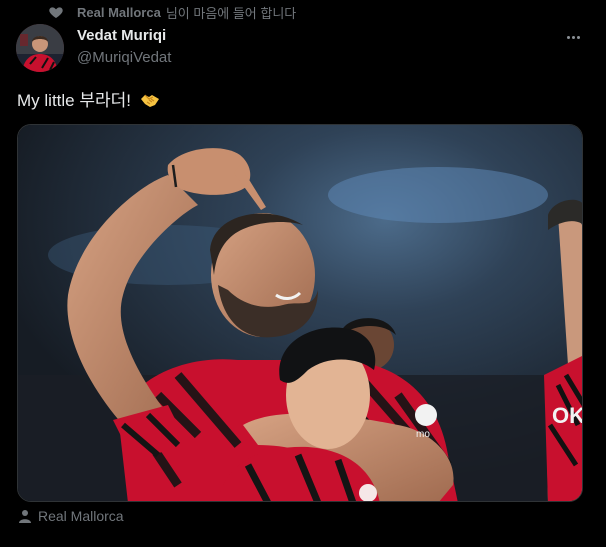  I want to click on social-context: Real Mallorca 님이 마음에 들어 합니다, so click(173, 12).